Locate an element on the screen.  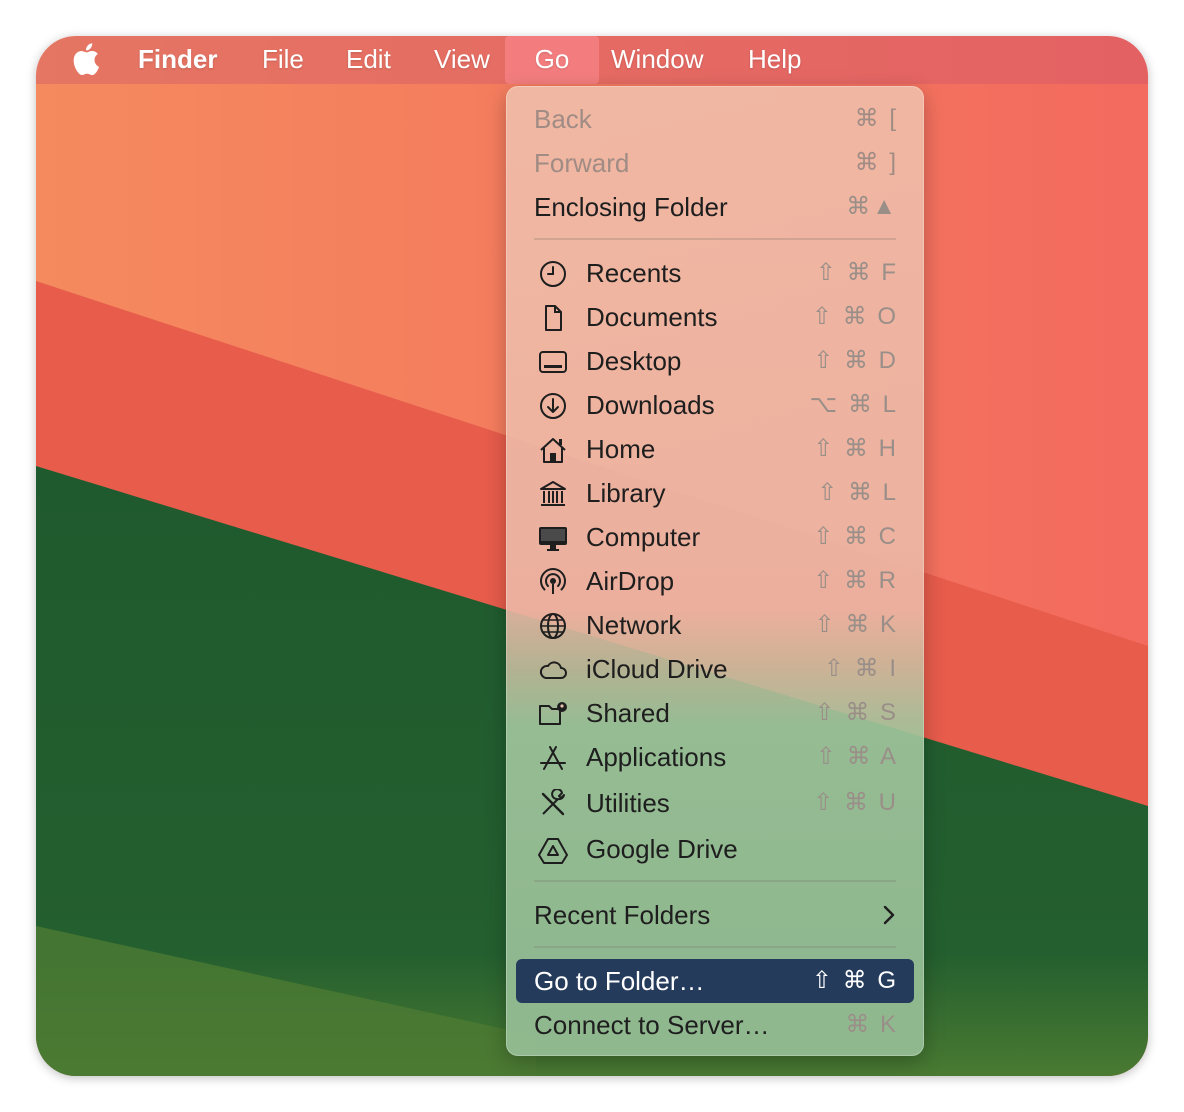
shortcut-label: ⇧ ⌘ G is located at coordinates (854, 980).